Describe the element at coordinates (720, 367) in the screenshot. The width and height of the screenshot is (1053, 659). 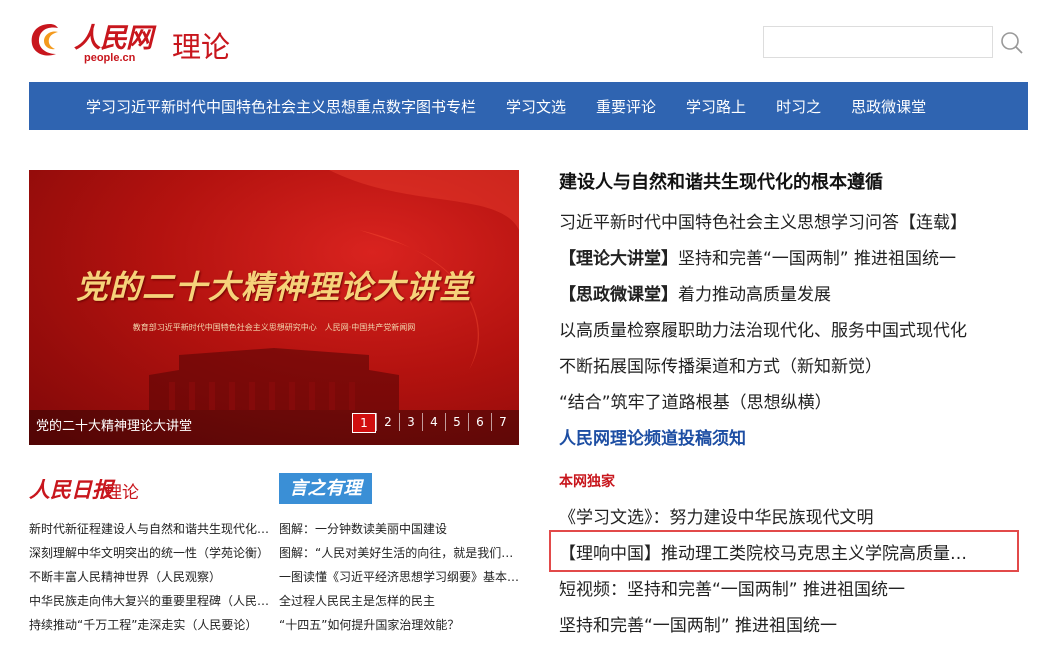
I see `list-item-text: 不断拓展国际传播渠道和方式（新知新觉）` at that location.